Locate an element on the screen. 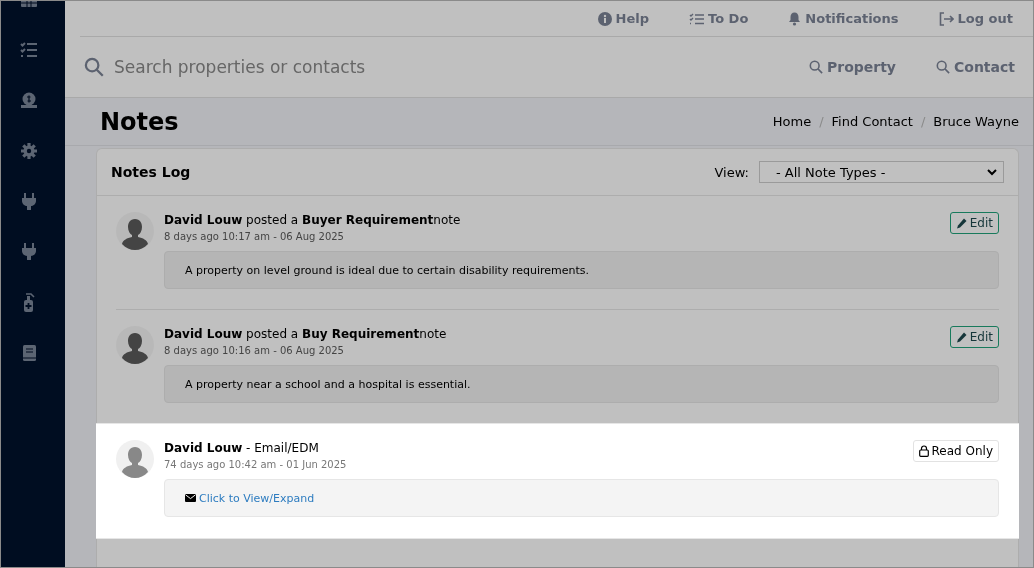  breadcrumb-link: Find Contact is located at coordinates (872, 121).